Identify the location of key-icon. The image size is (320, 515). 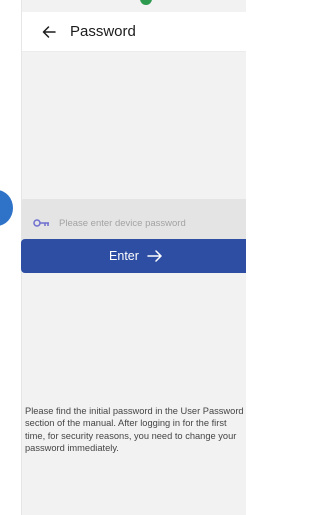
(42, 223).